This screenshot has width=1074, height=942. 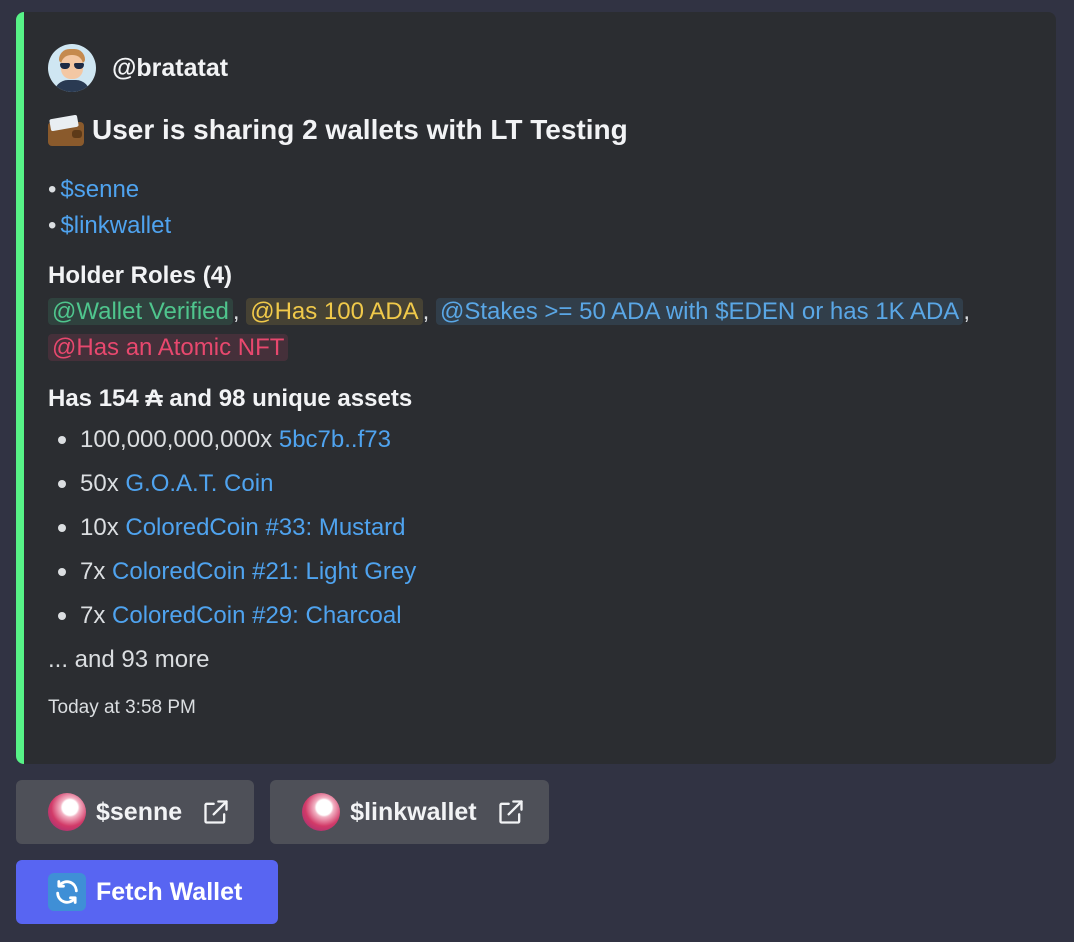 I want to click on more-assets-text: ... and 93 more, so click(x=129, y=659).